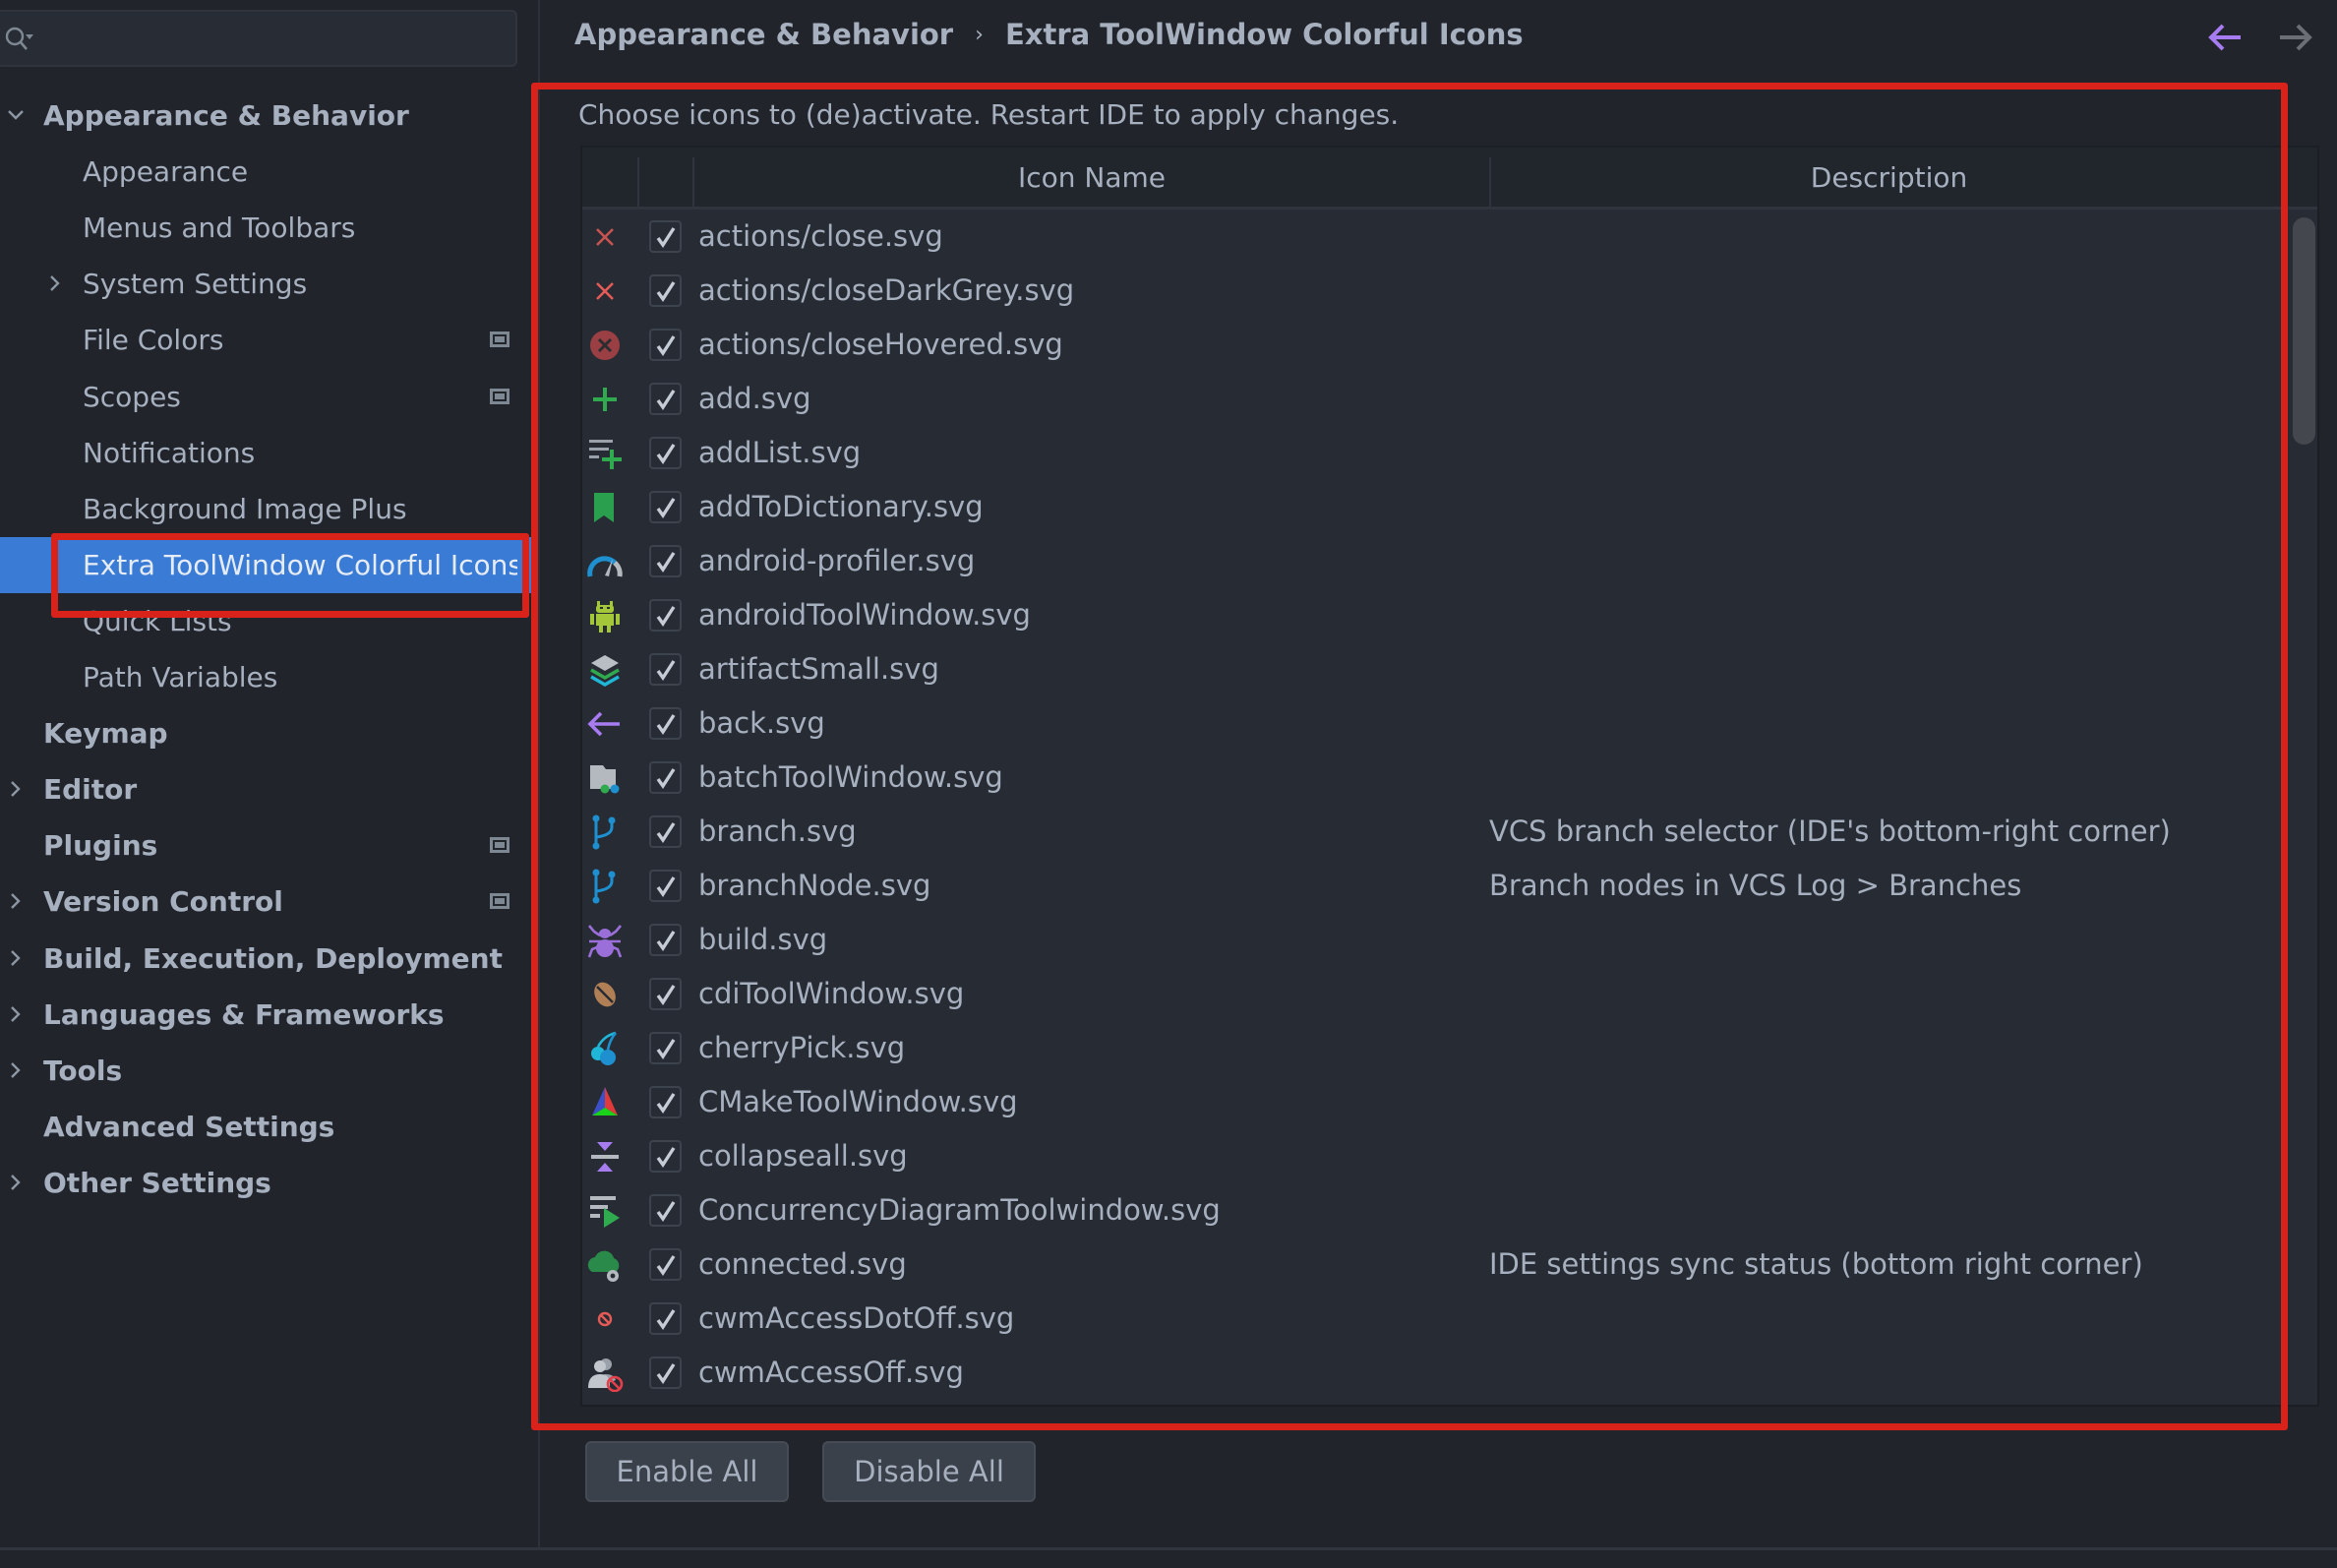  What do you see at coordinates (269, 284) in the screenshot?
I see `sidebar-item-system-settings: System Settings` at bounding box center [269, 284].